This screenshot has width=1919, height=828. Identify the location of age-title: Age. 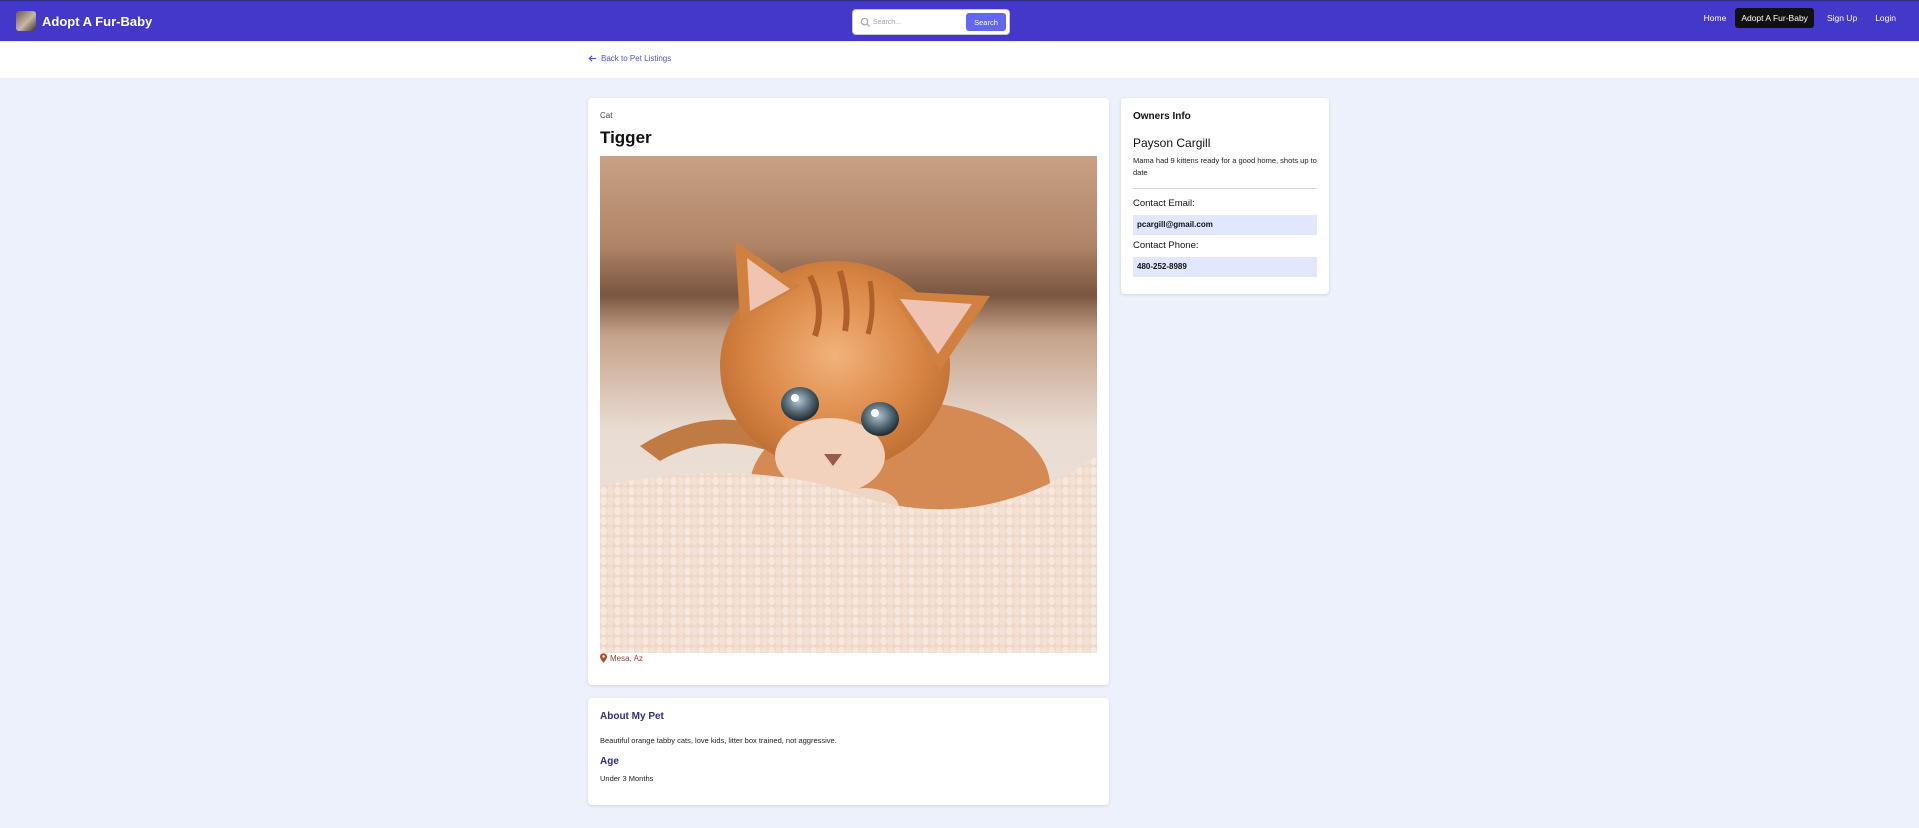
(609, 761).